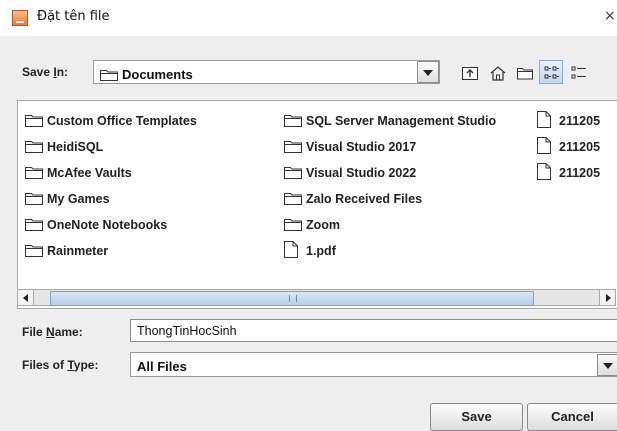 The height and width of the screenshot is (431, 617). Describe the element at coordinates (107, 225) in the screenshot. I see `item-label: OneNote Notebooks` at that location.